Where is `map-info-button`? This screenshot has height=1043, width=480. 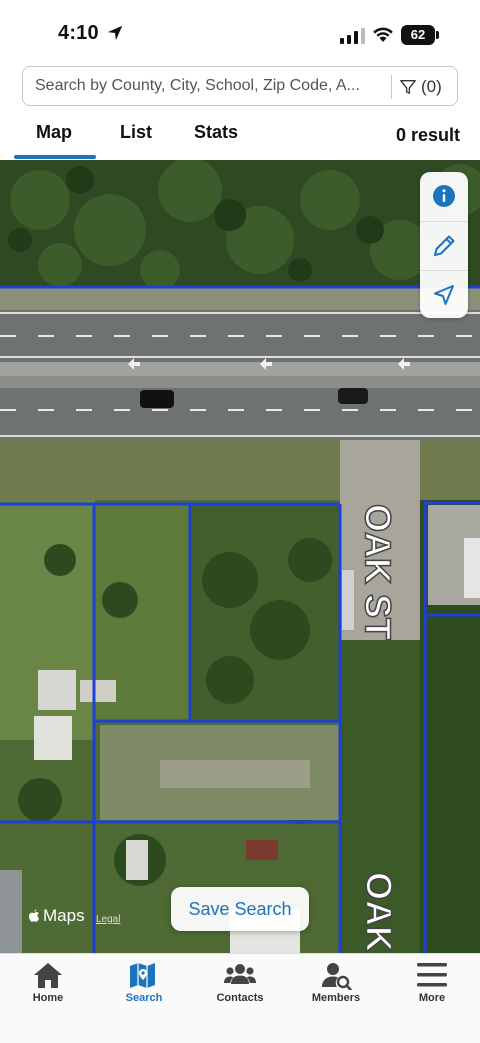 map-info-button is located at coordinates (444, 196).